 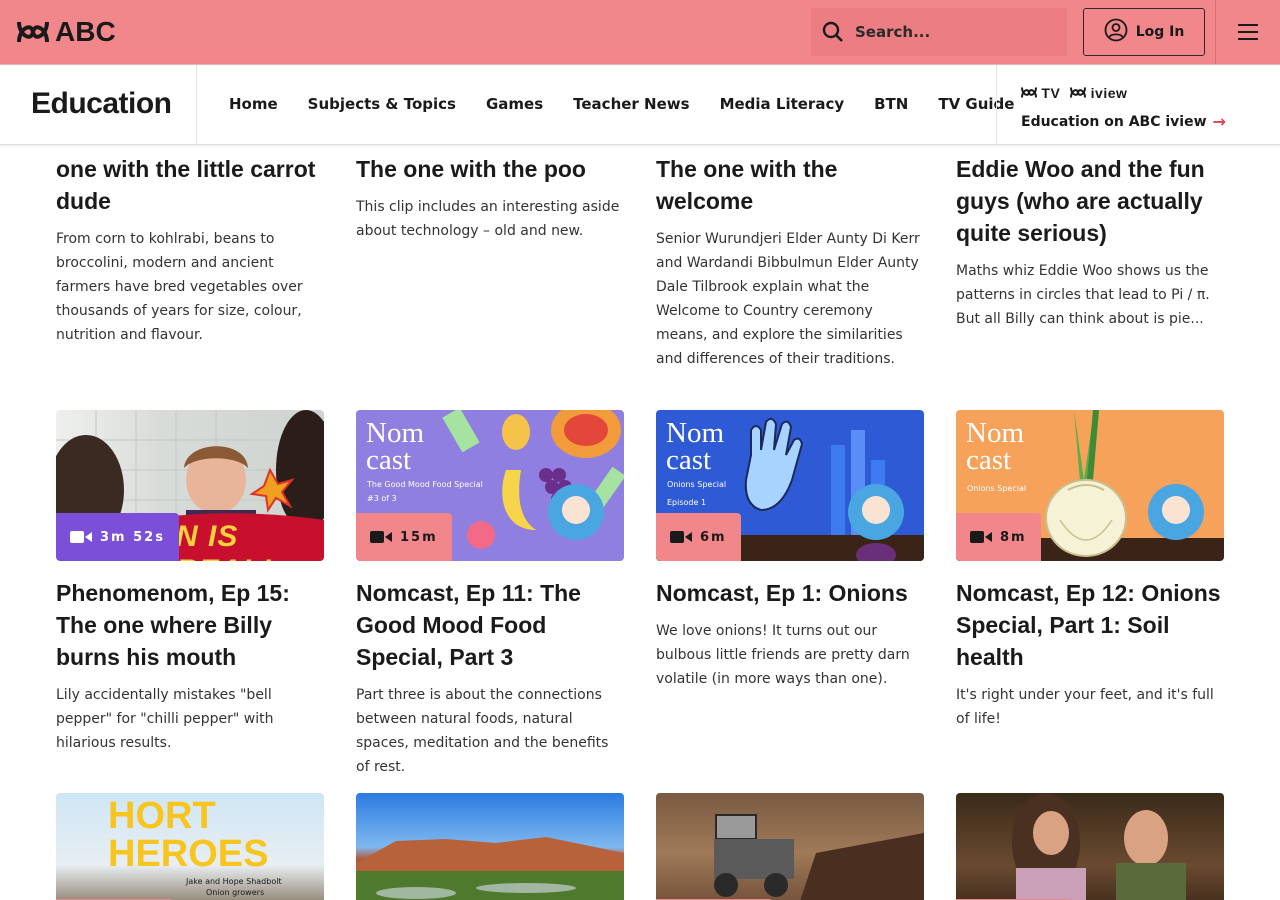 I want to click on card-thumbnail: N IS REAL! 3m 52s, so click(x=190, y=485).